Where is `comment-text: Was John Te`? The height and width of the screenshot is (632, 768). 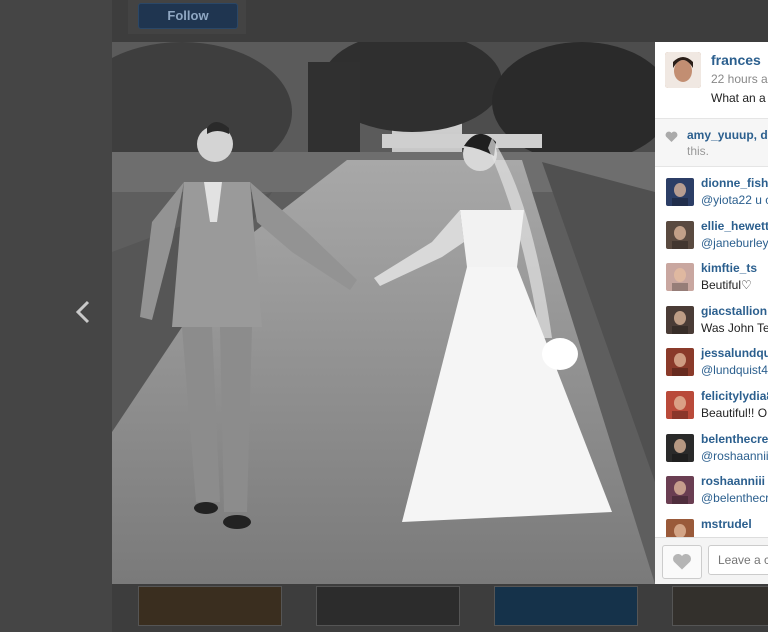 comment-text: Was John Te is located at coordinates (734, 327).